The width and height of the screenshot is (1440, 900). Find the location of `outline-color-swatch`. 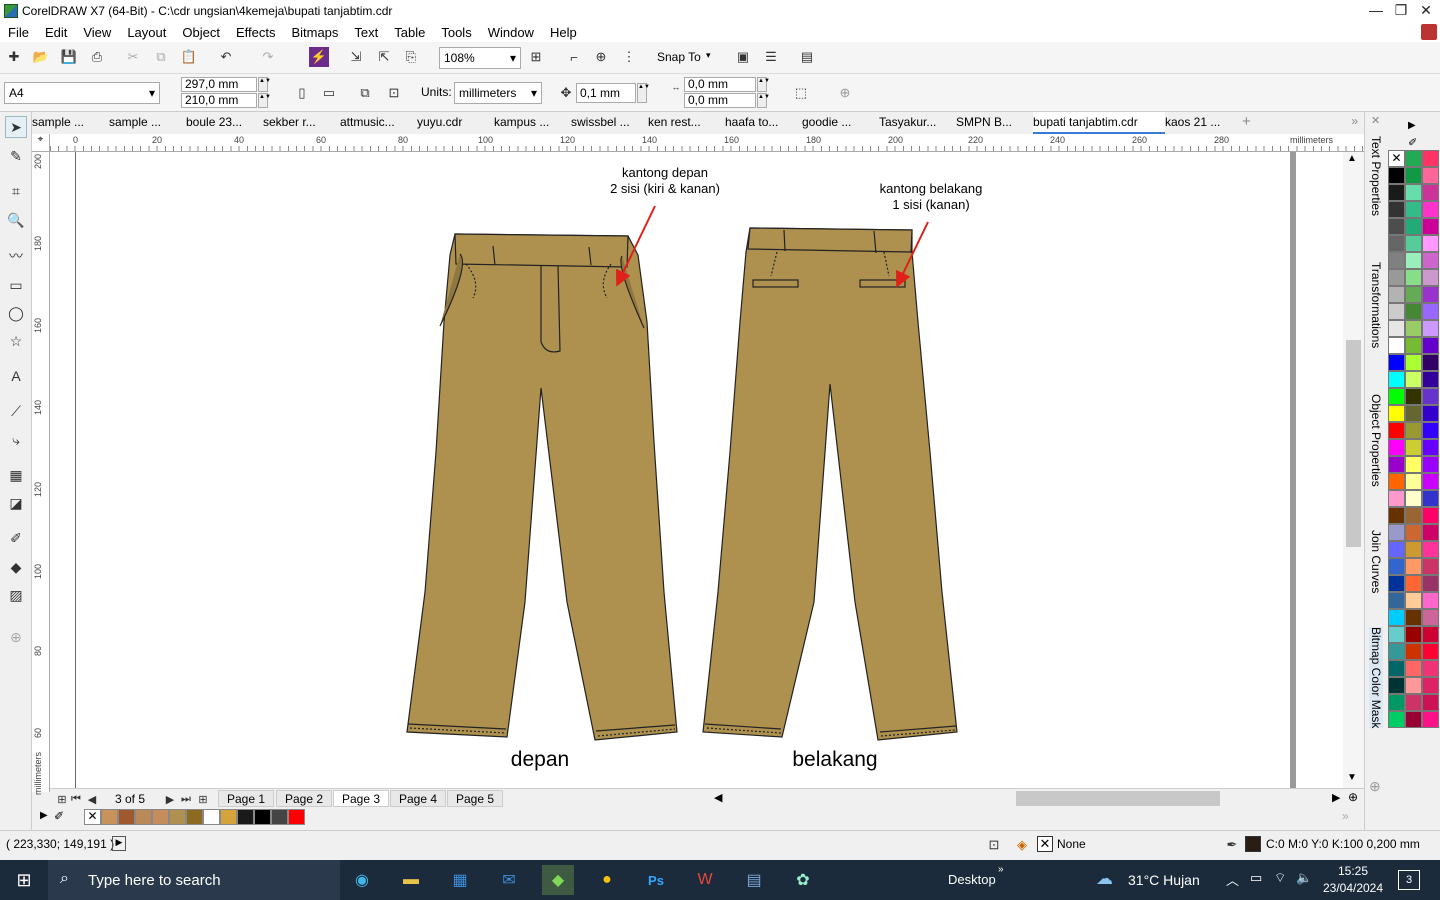

outline-color-swatch is located at coordinates (1253, 844).